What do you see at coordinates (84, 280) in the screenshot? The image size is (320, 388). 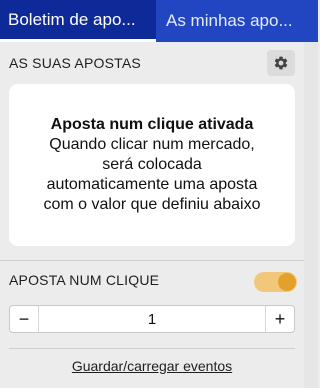 I see `one-click-label: APOSTA NUM CLIQUE` at bounding box center [84, 280].